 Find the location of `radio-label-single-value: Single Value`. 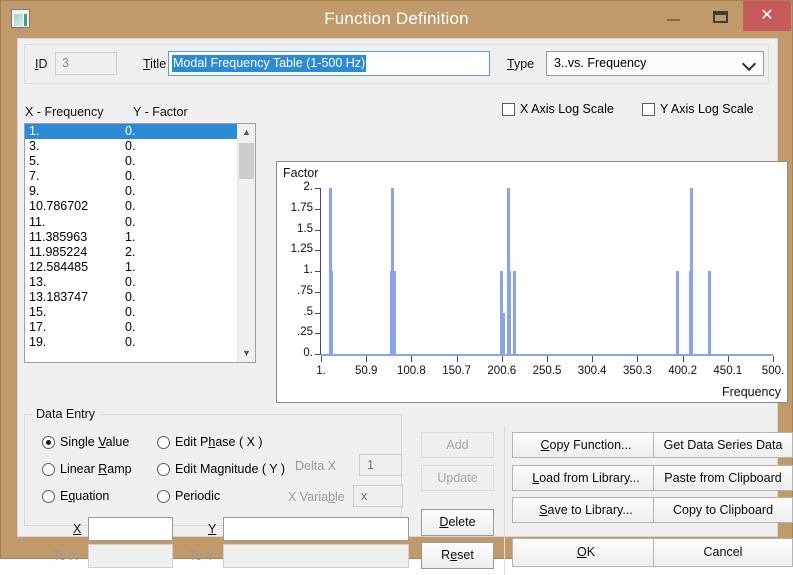

radio-label-single-value: Single Value is located at coordinates (95, 442).